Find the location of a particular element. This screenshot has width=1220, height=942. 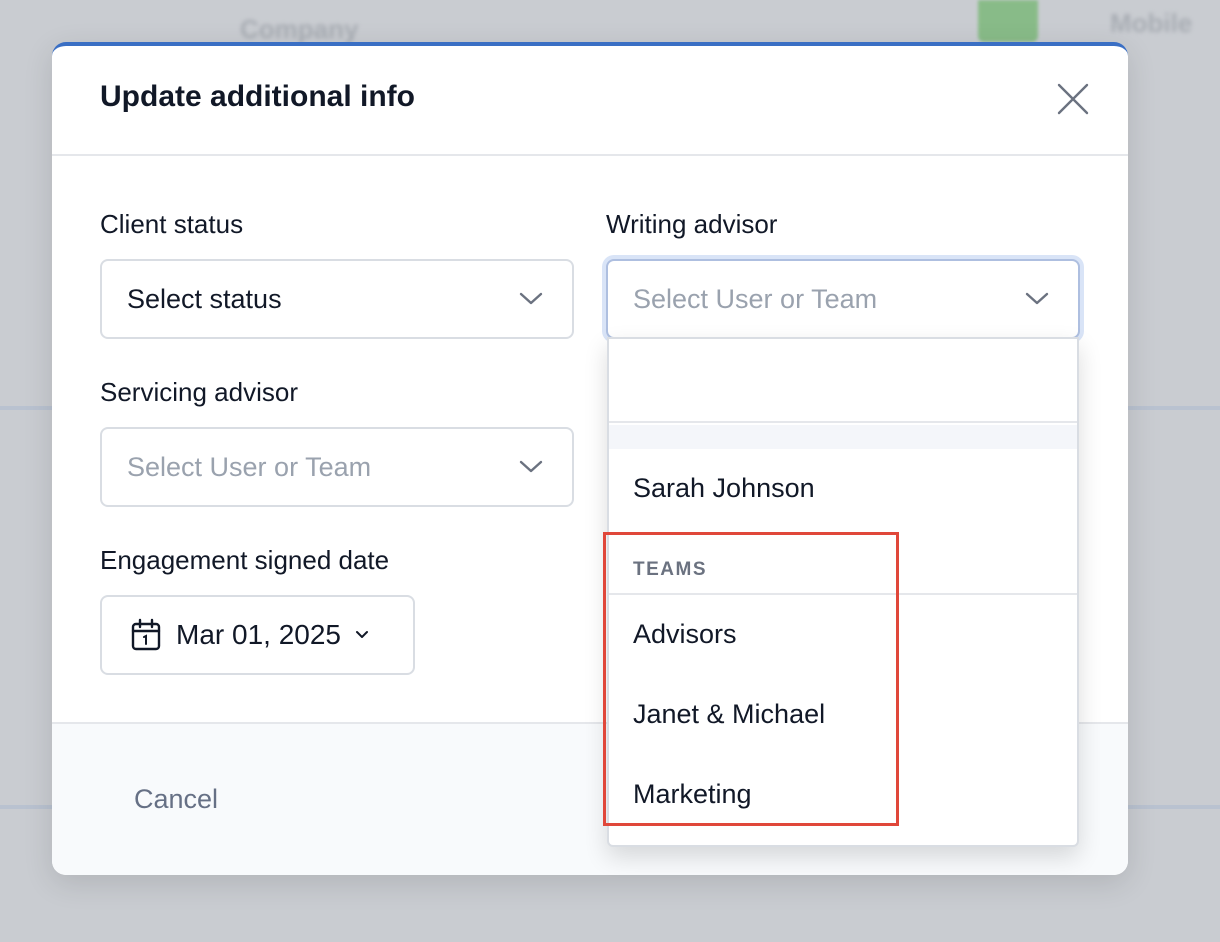

client-status-select: Select status is located at coordinates (337, 299).